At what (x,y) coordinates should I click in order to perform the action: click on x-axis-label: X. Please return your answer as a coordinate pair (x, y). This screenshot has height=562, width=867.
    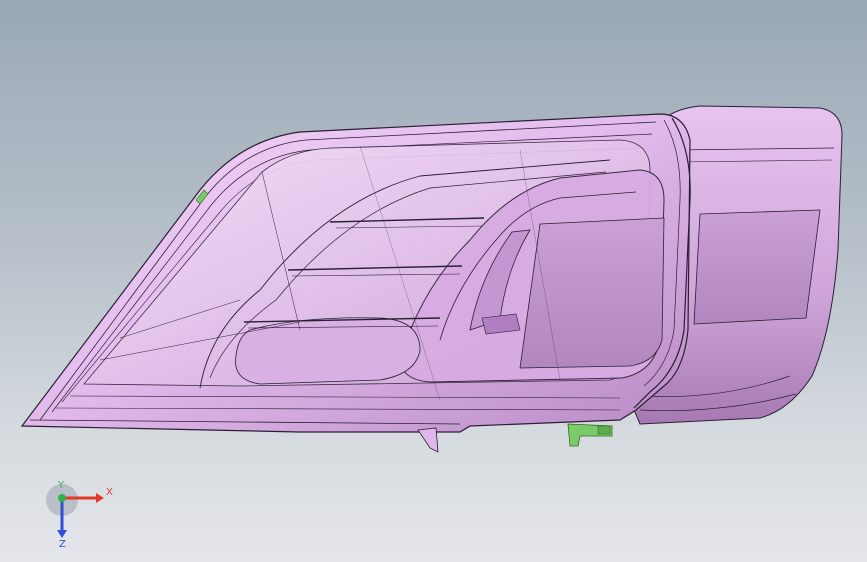
    Looking at the image, I should click on (109, 492).